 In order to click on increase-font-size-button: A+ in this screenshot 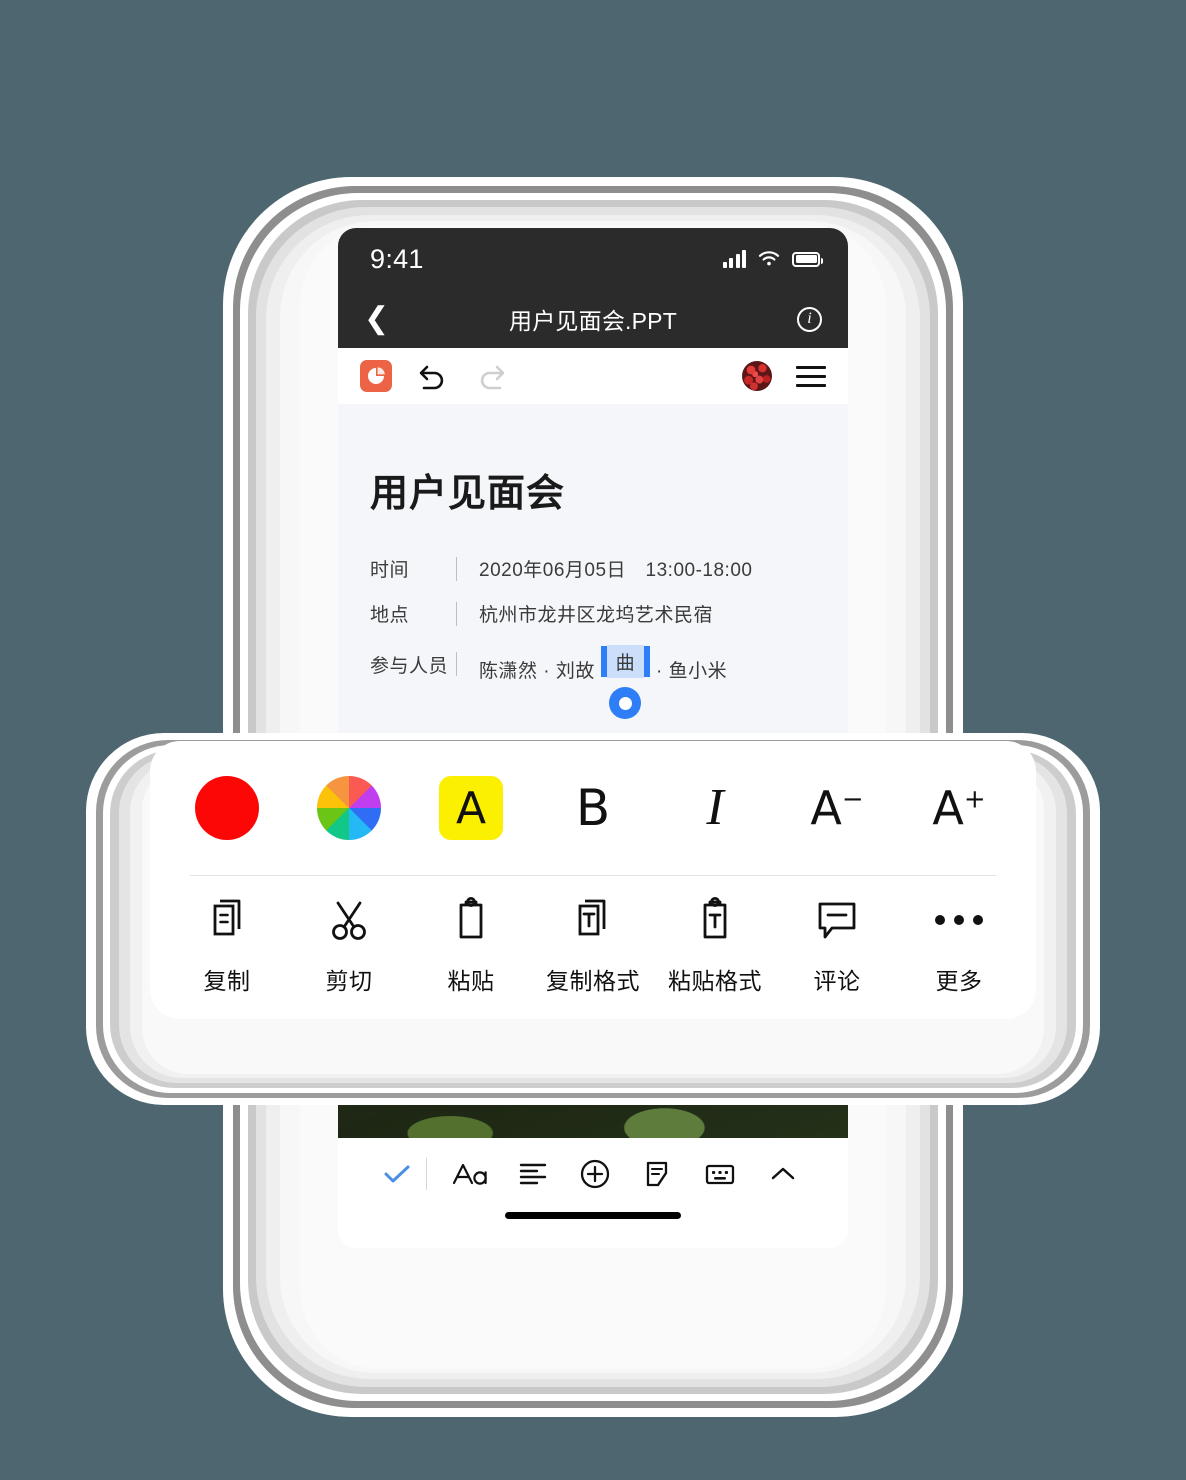, I will do `click(959, 808)`.